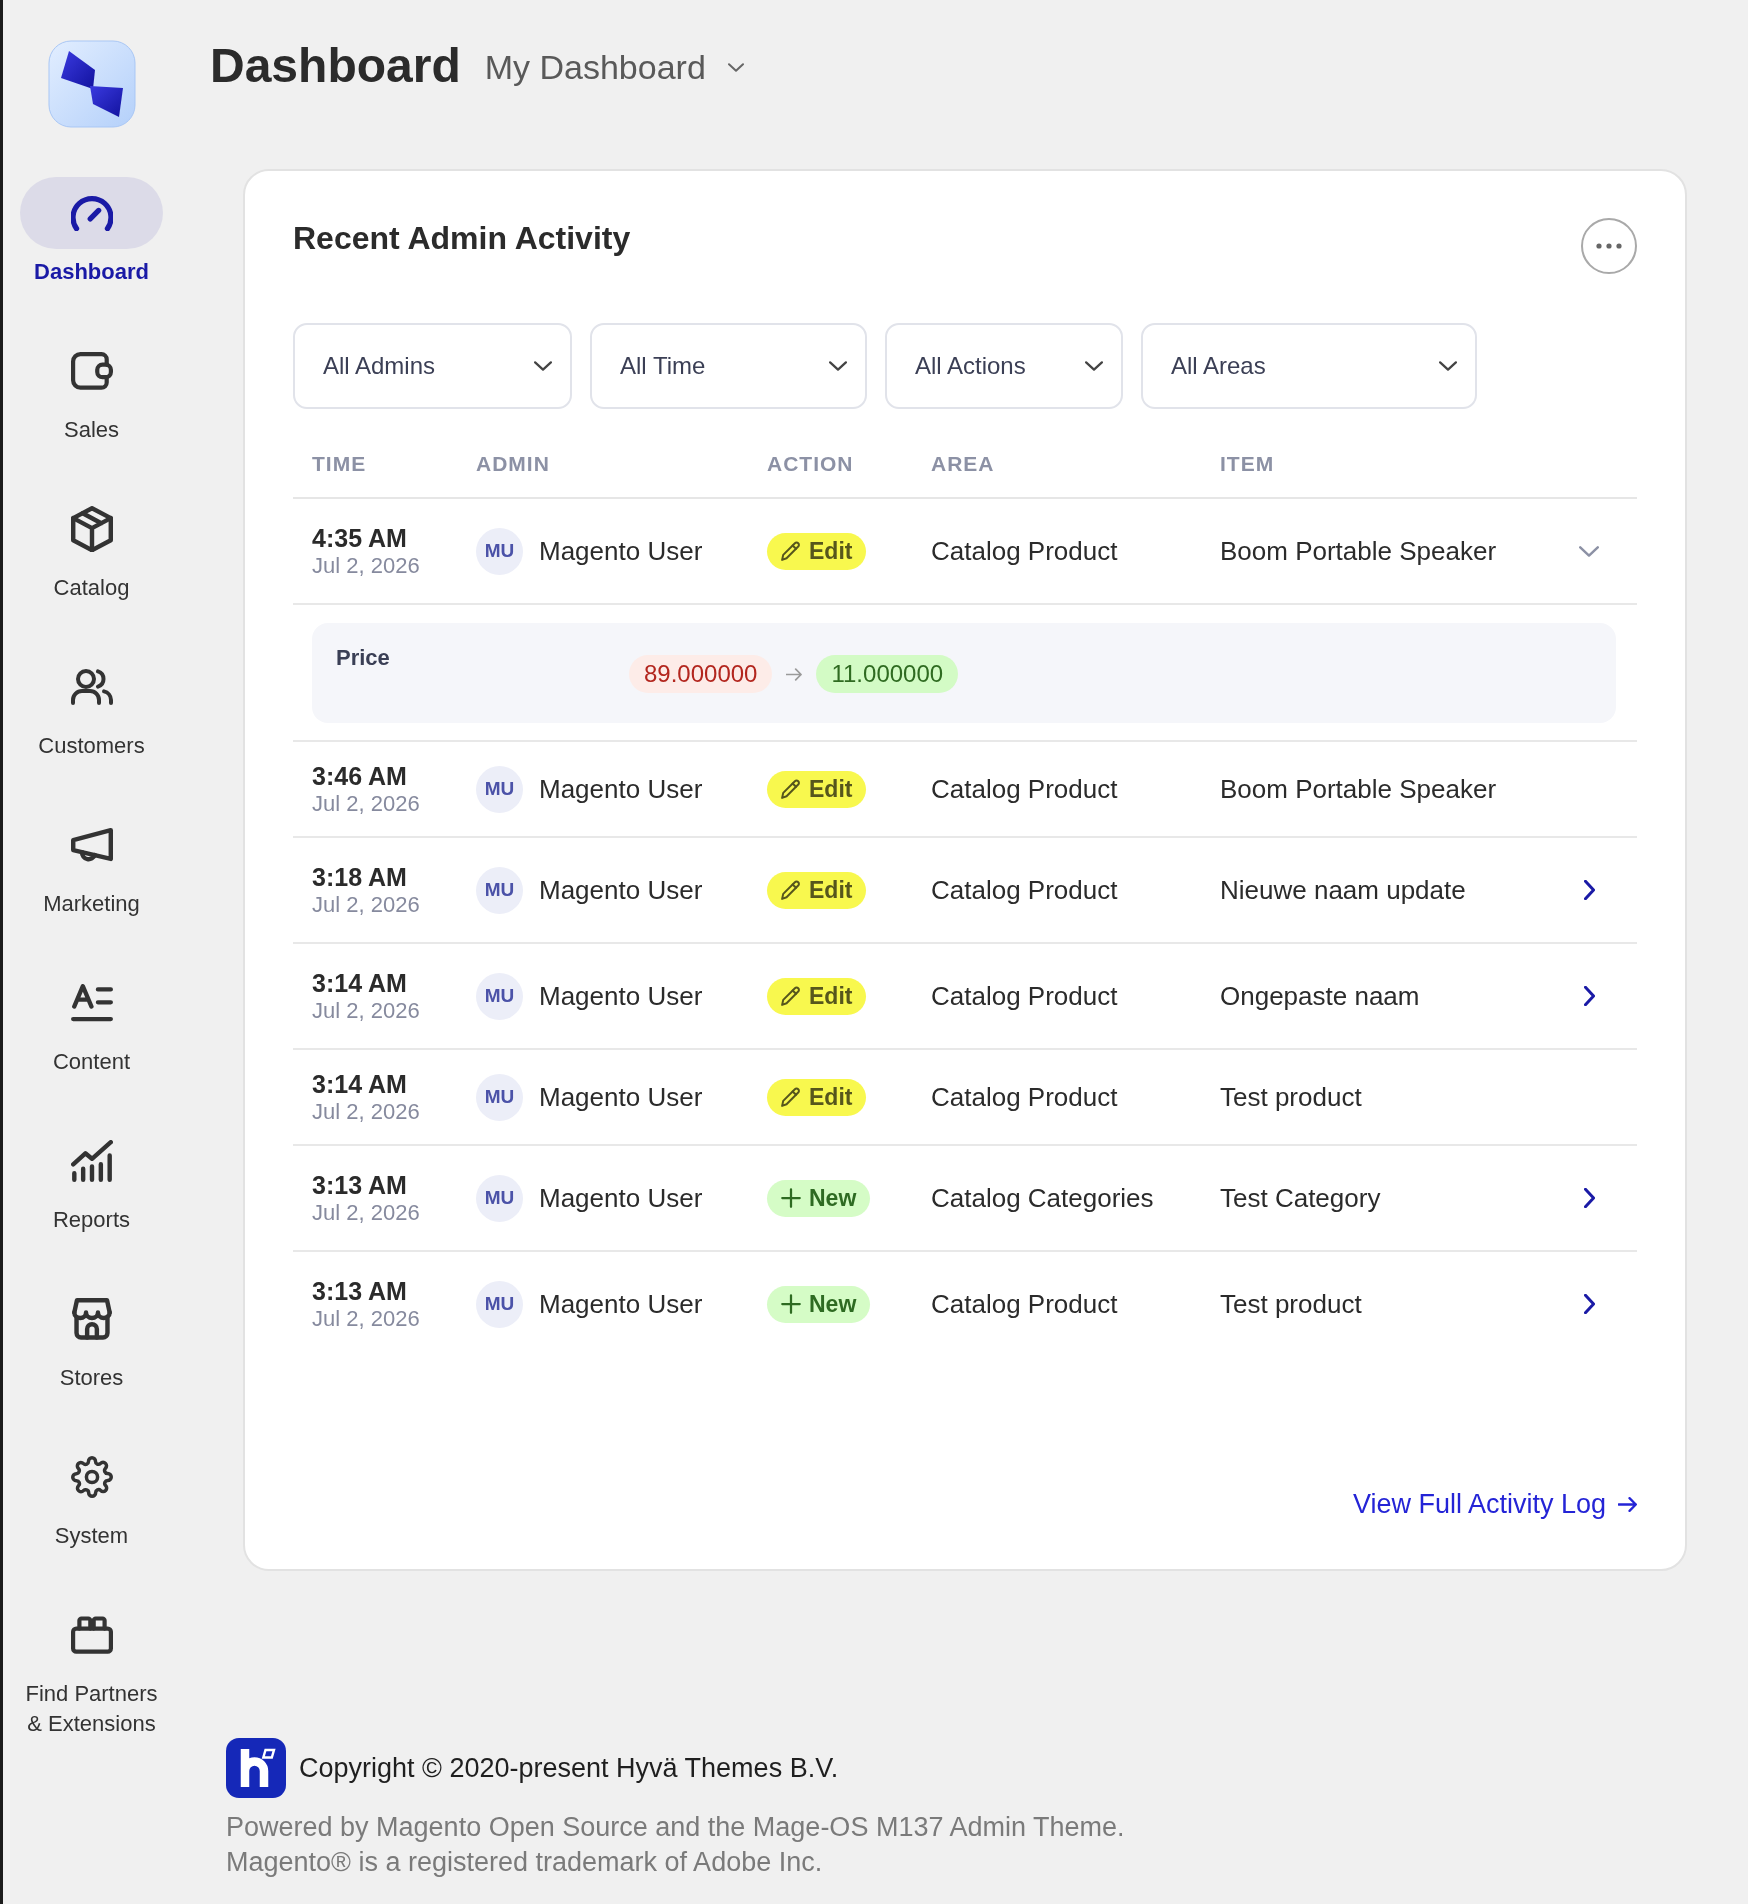 This screenshot has width=1748, height=1904. Describe the element at coordinates (91, 84) in the screenshot. I see `logo-icon` at that location.